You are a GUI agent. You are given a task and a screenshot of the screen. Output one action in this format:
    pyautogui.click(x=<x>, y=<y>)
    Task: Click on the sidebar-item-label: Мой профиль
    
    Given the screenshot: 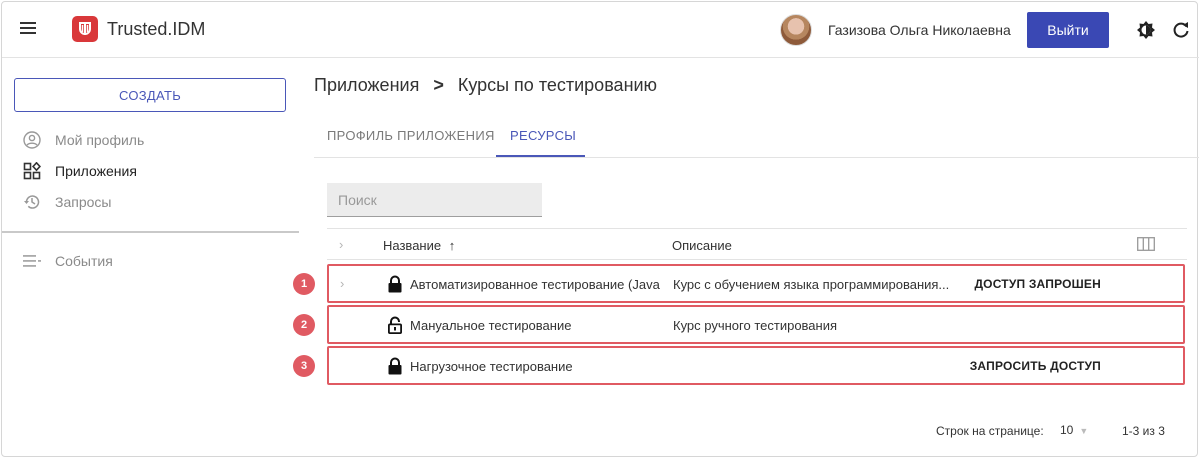 What is the action you would take?
    pyautogui.click(x=100, y=140)
    